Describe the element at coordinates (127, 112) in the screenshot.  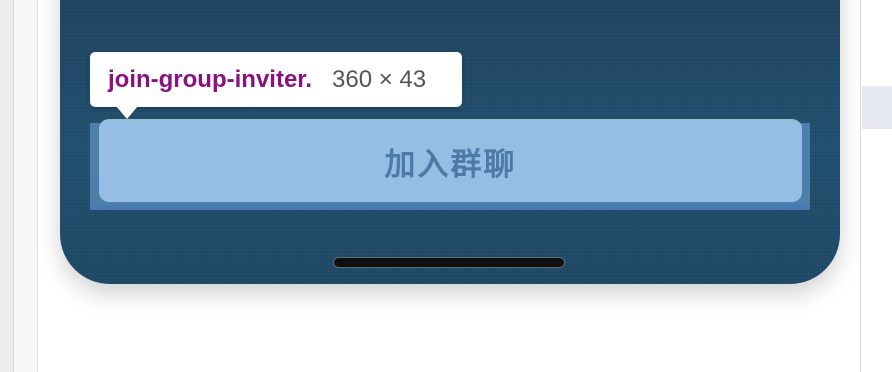
I see `tooltip-pointer-icon` at that location.